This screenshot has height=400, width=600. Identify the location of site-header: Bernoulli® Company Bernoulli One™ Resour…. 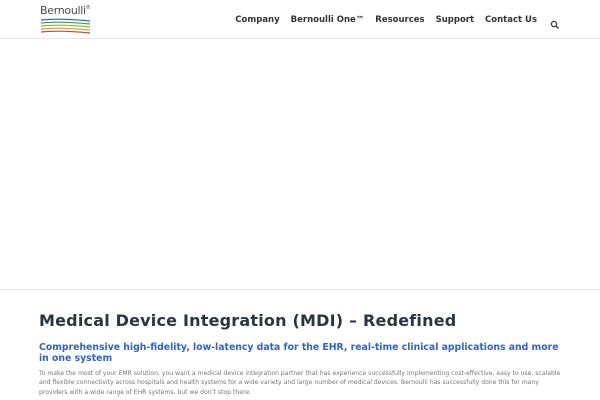
(300, 19).